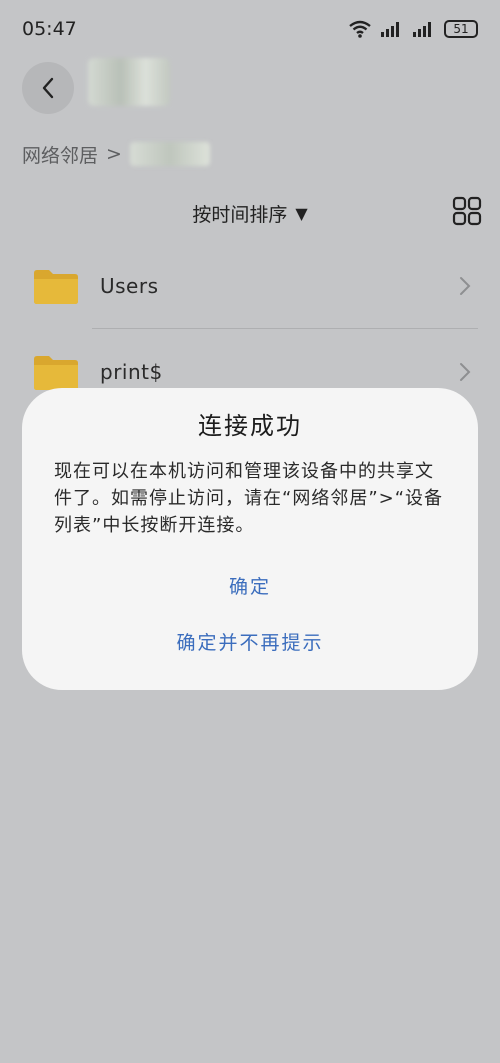 This screenshot has width=500, height=1063. What do you see at coordinates (250, 426) in the screenshot?
I see `dialog-title: 连接成功` at bounding box center [250, 426].